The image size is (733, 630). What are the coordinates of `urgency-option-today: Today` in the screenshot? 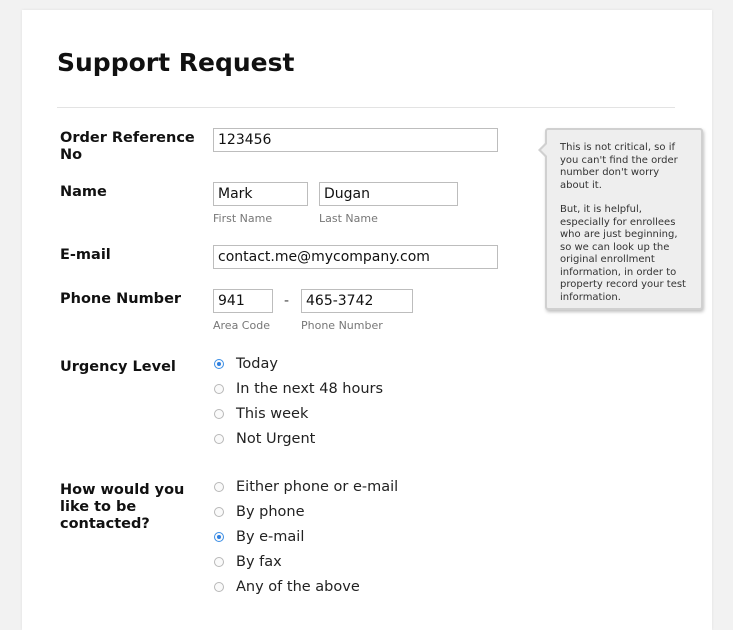 It's located at (246, 364).